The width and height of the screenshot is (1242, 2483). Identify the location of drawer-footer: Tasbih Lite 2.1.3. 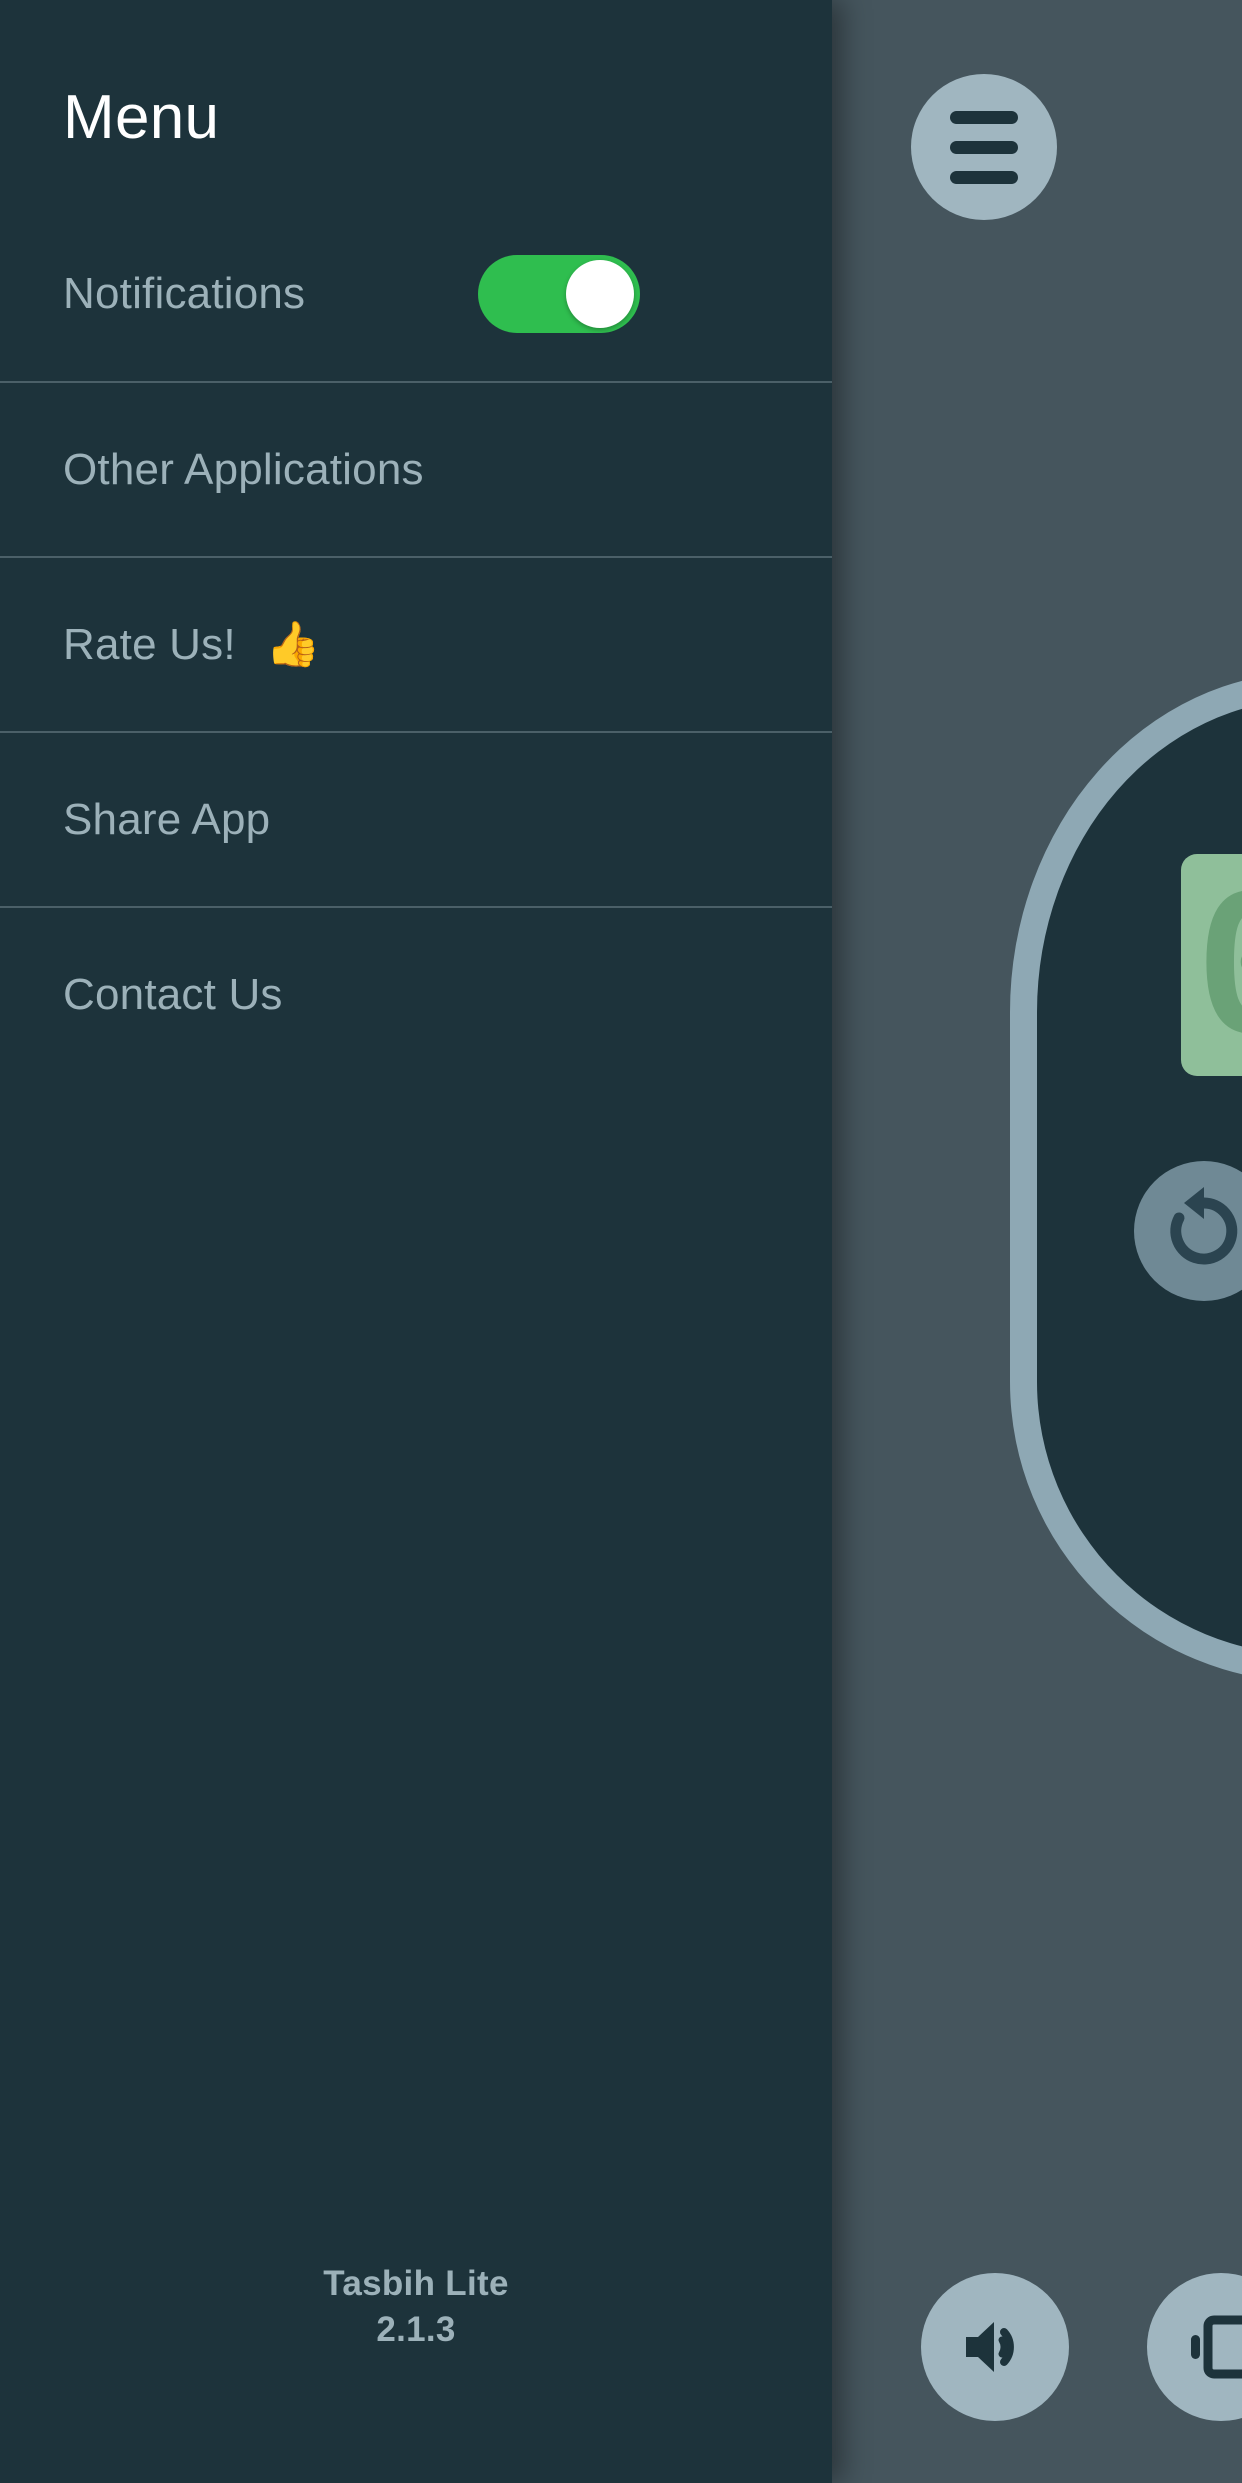
(416, 2372).